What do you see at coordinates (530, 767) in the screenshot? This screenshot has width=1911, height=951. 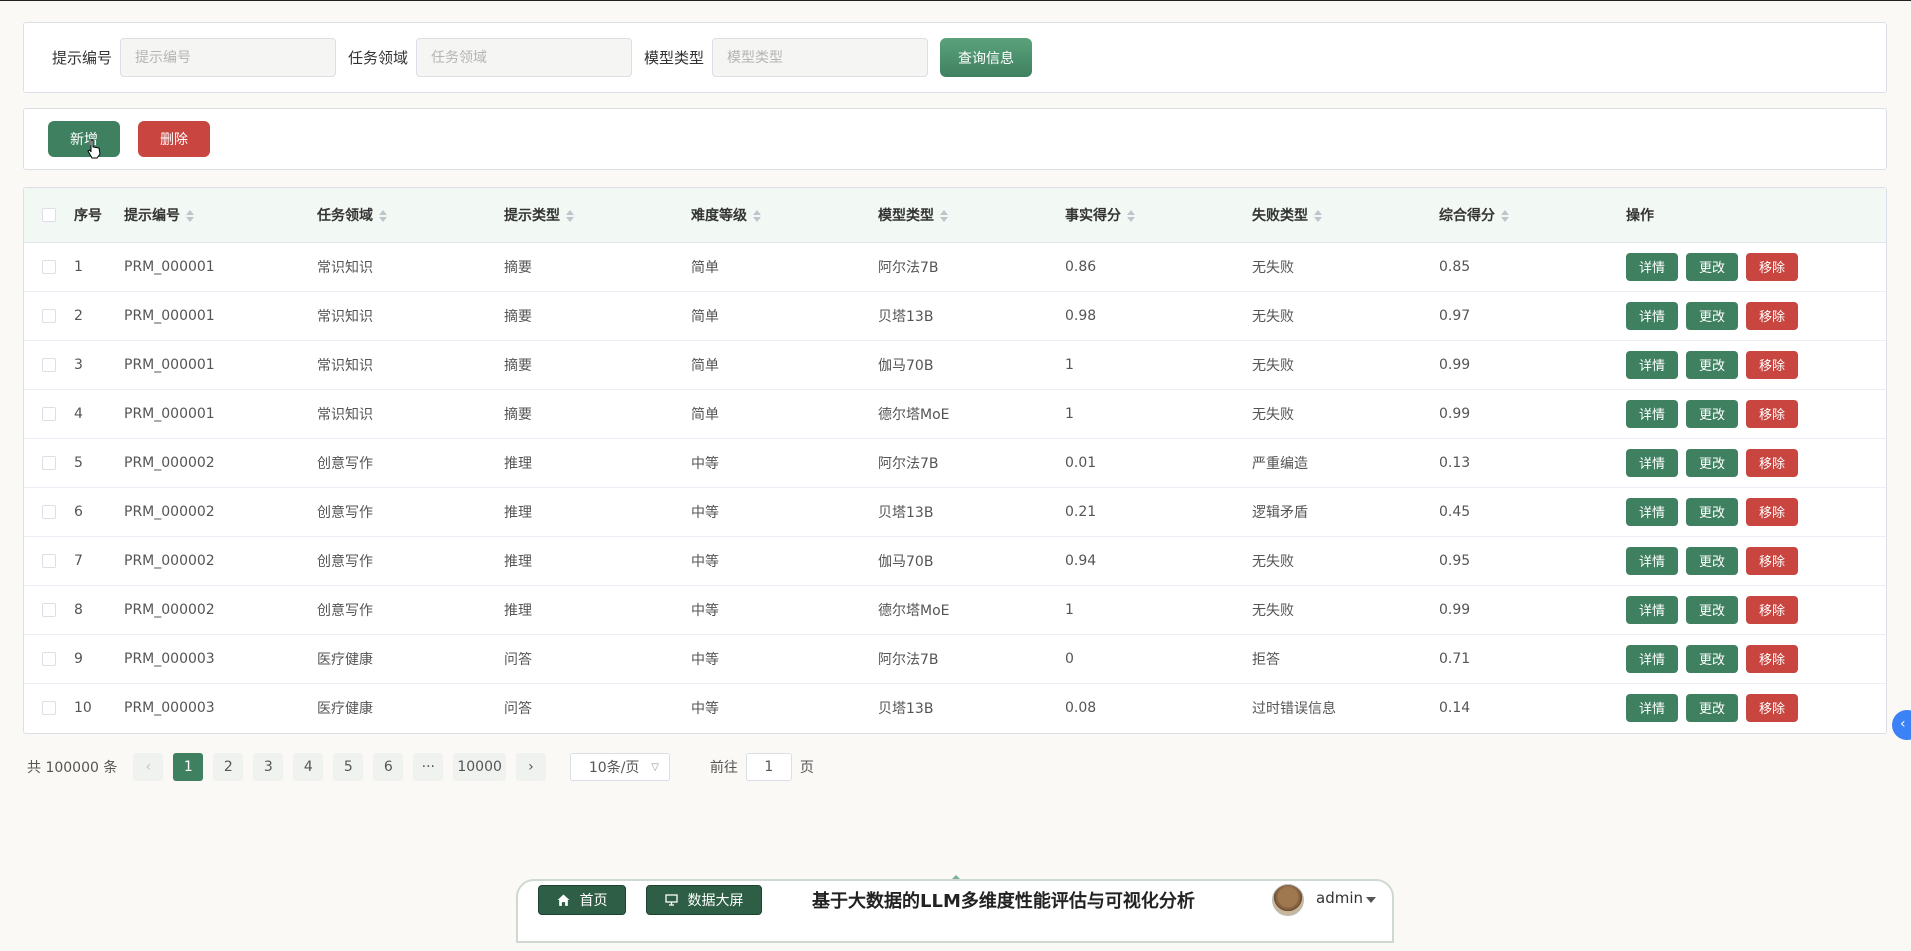 I see `next-page-button: ›` at bounding box center [530, 767].